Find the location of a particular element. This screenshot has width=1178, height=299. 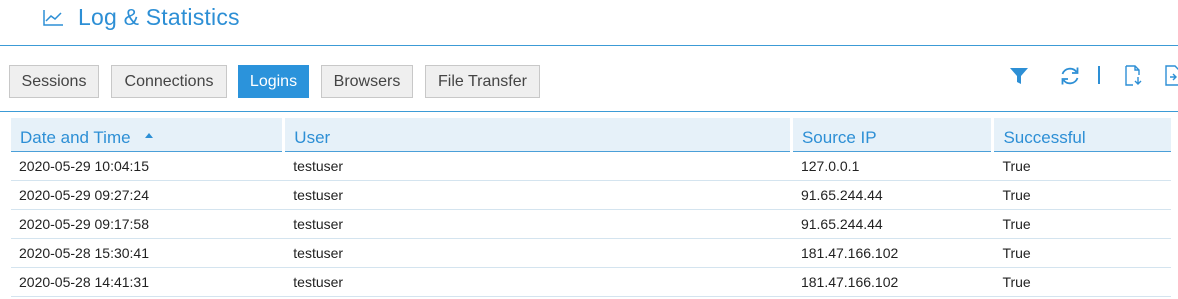

export-alt-icon is located at coordinates (1170, 76).